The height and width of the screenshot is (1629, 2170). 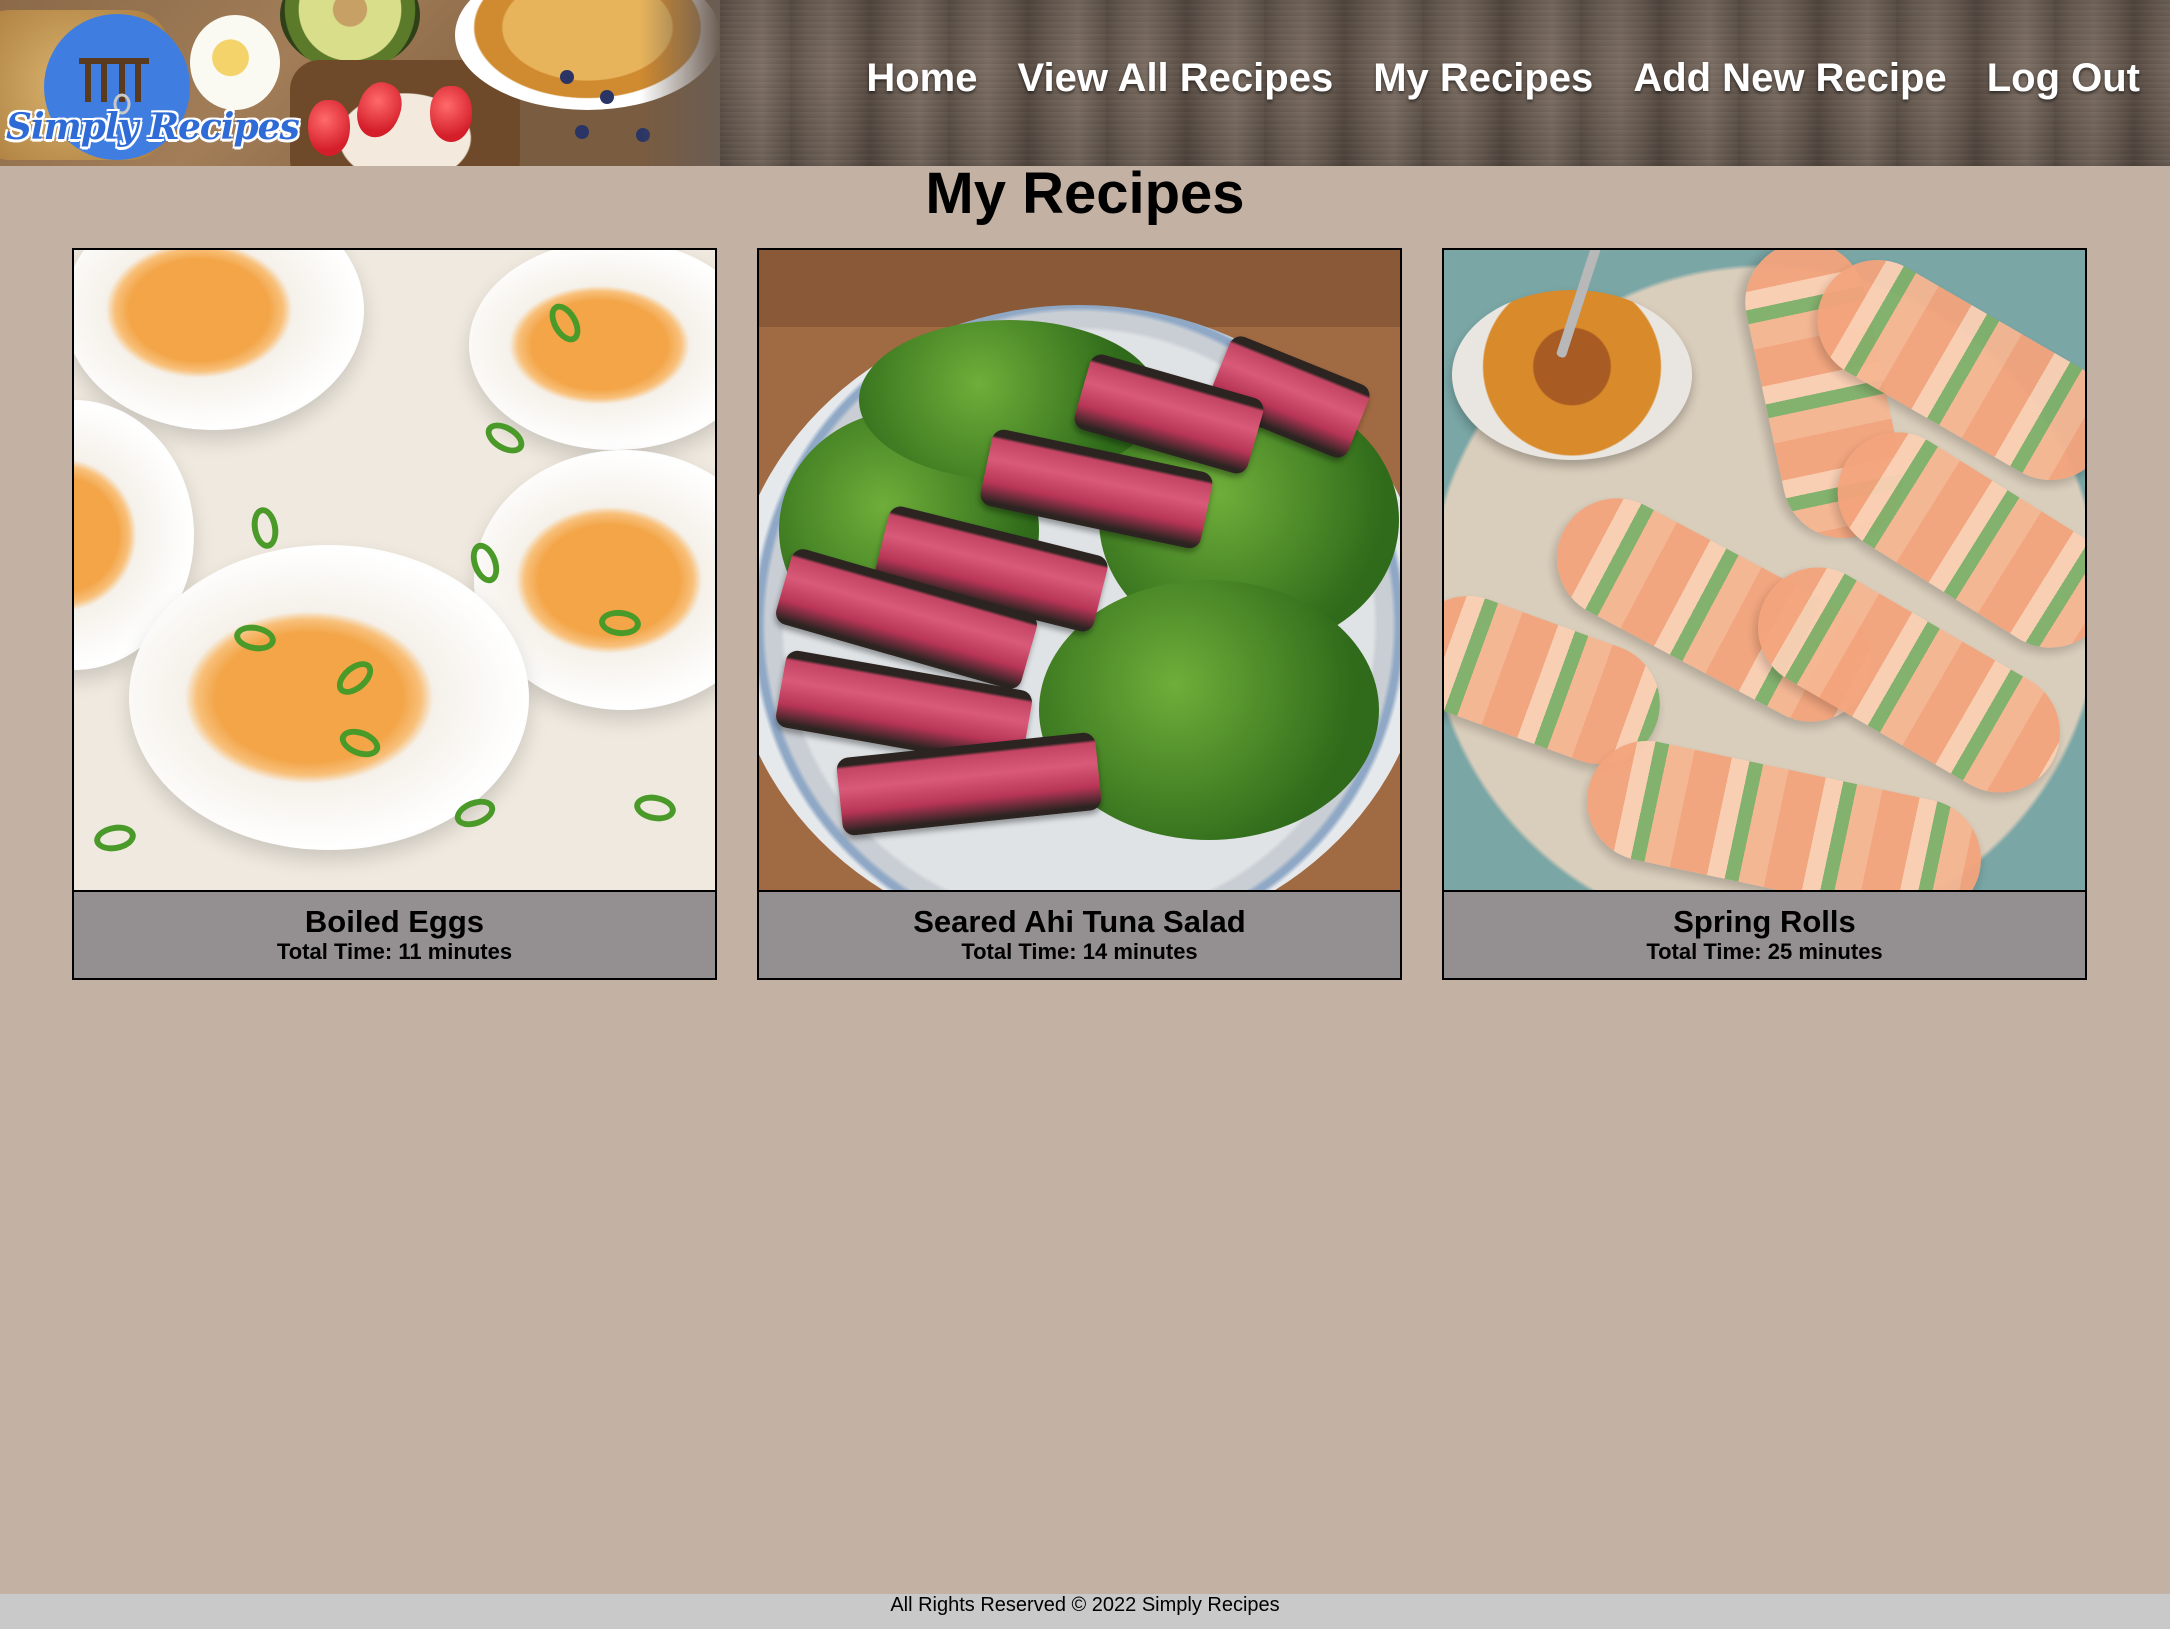 I want to click on nav-view-all-recipes: View All Recipes, so click(x=1176, y=78).